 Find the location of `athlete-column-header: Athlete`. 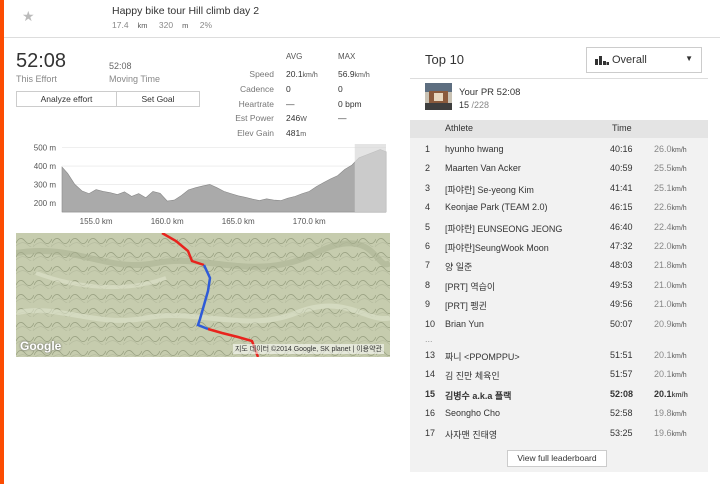

athlete-column-header: Athlete is located at coordinates (459, 128).